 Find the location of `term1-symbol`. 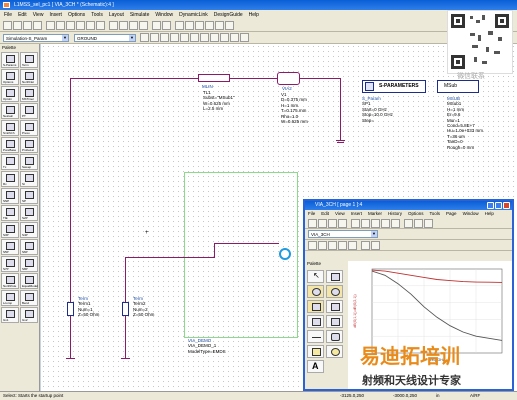

term1-symbol is located at coordinates (70, 309).